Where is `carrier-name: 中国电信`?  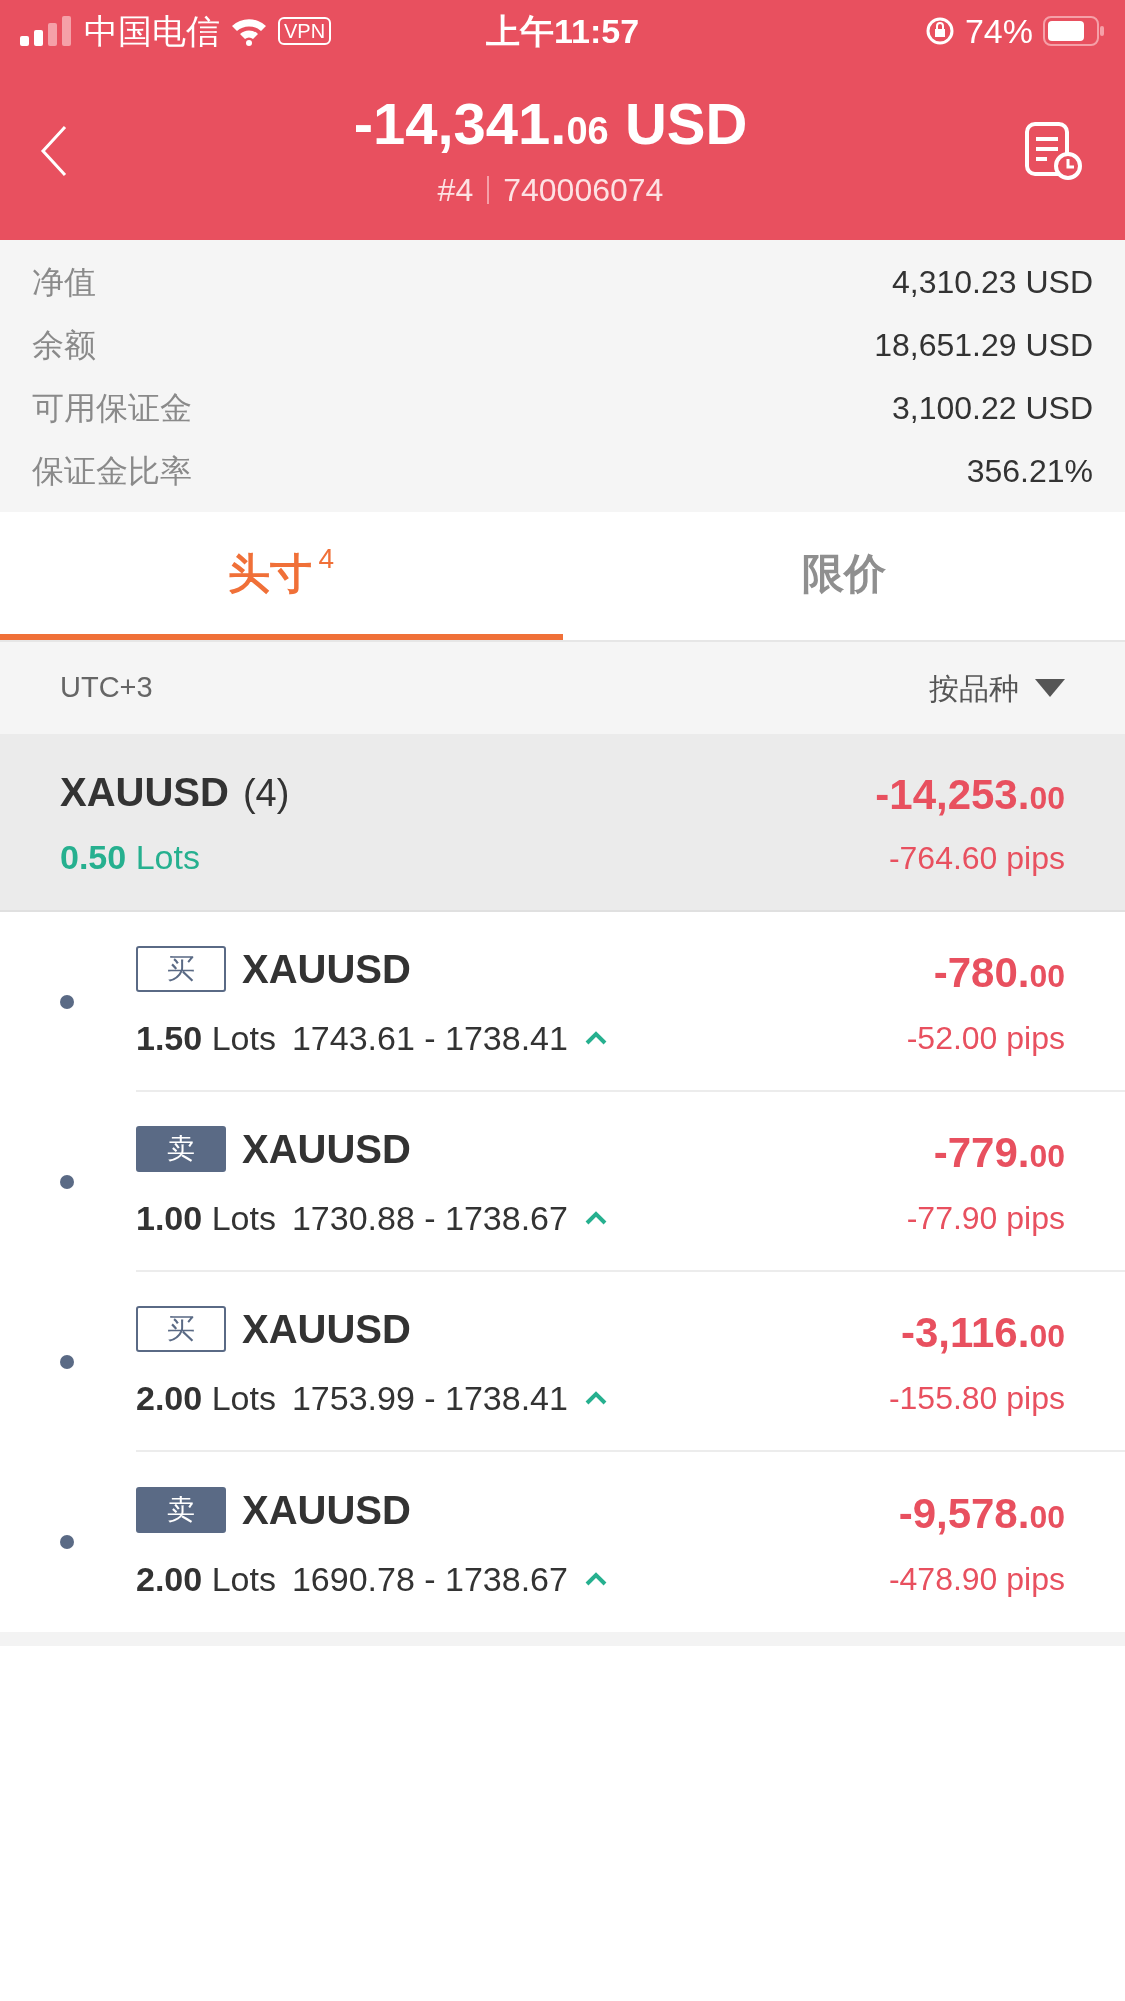 carrier-name: 中国电信 is located at coordinates (152, 31).